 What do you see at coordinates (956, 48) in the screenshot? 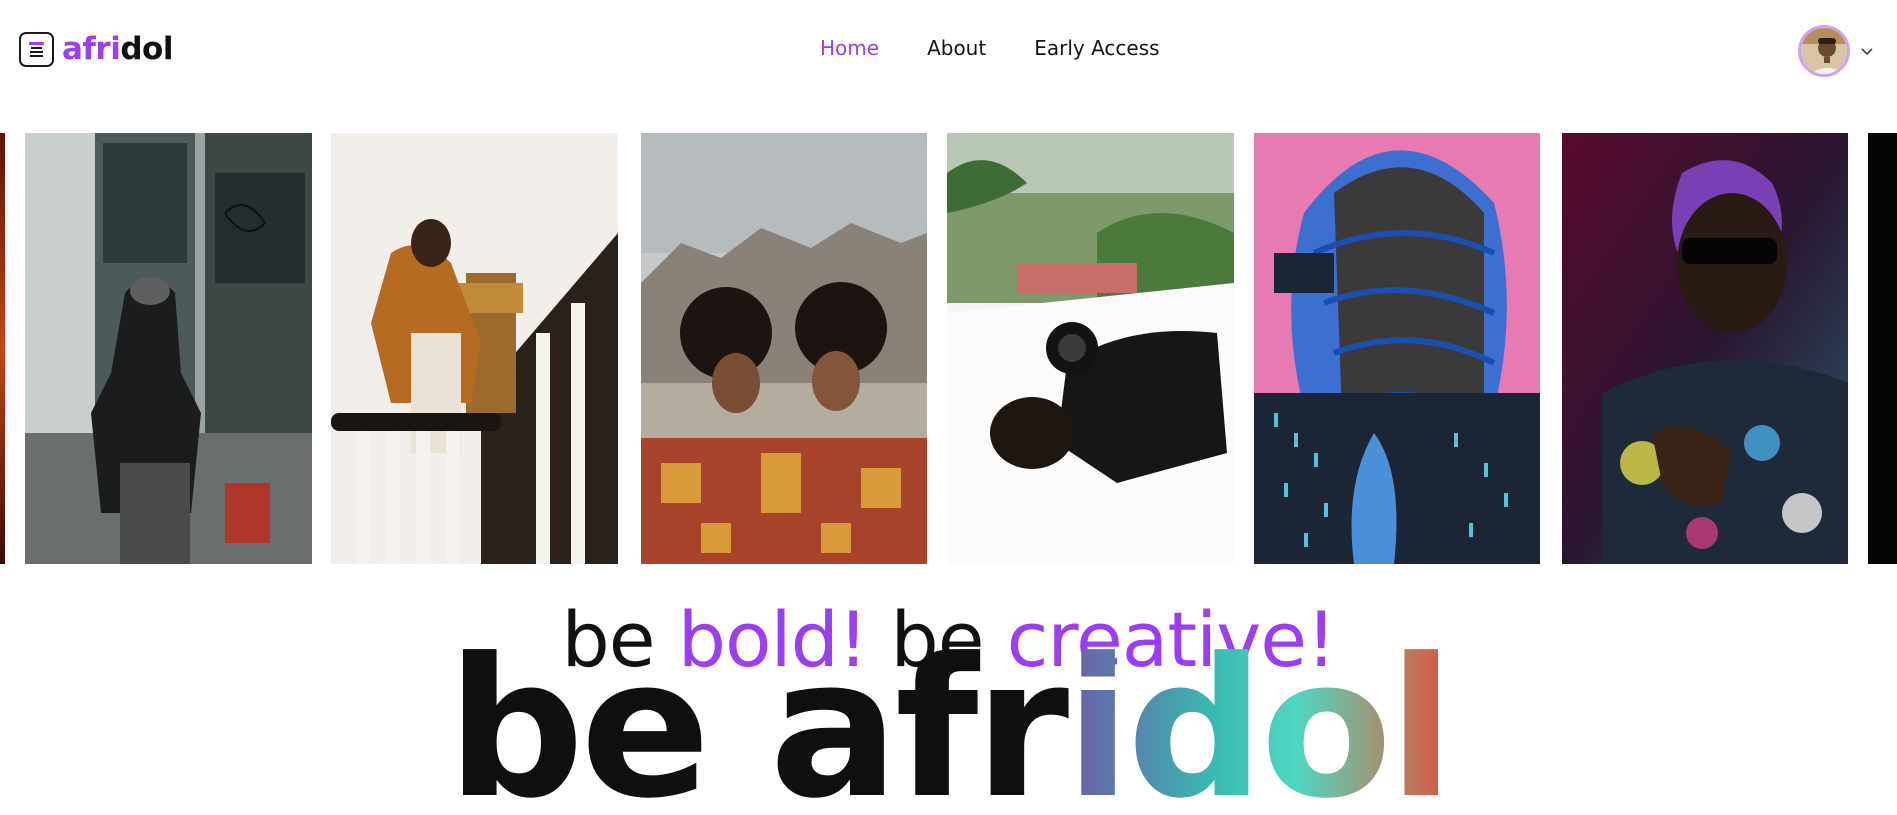
I see `nav-link-about: About` at bounding box center [956, 48].